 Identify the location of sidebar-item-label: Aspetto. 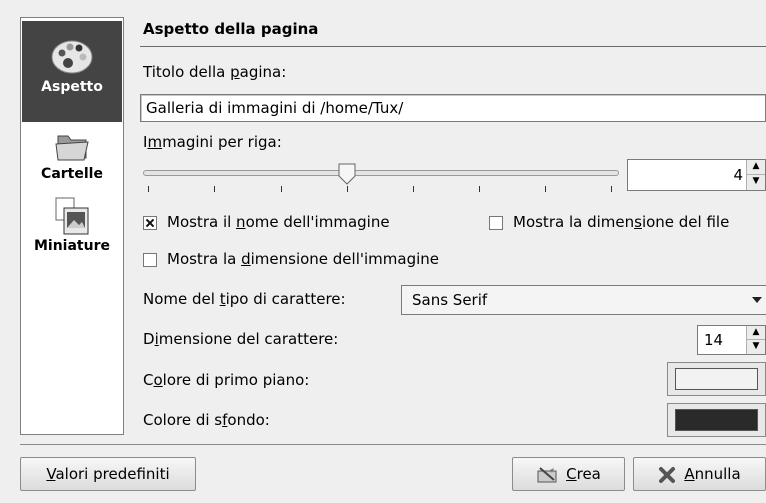
(72, 87).